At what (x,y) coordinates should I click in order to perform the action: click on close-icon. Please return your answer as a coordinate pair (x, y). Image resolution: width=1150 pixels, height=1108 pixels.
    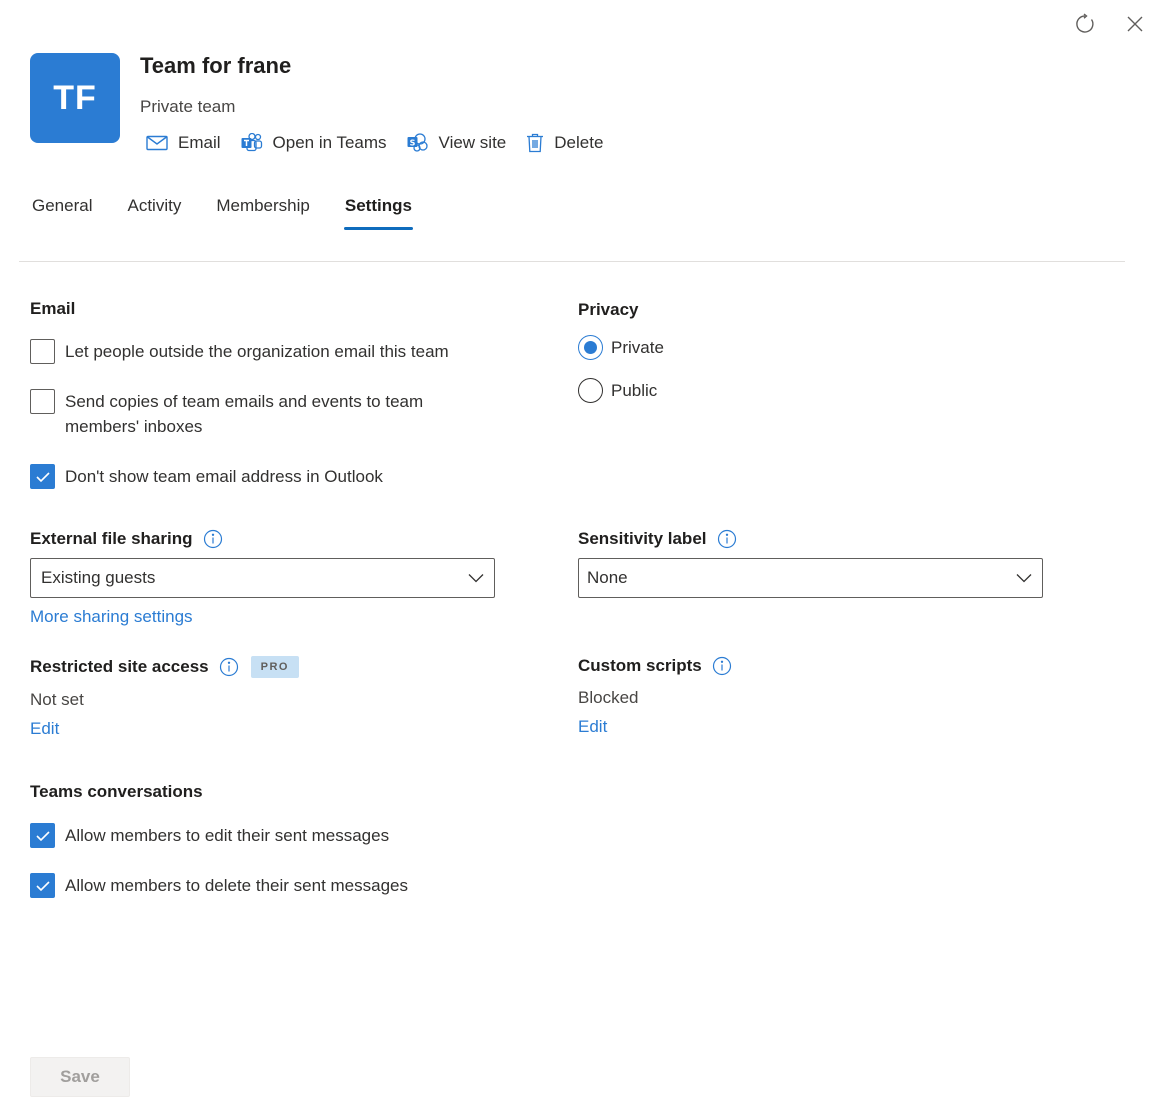
    Looking at the image, I should click on (1135, 24).